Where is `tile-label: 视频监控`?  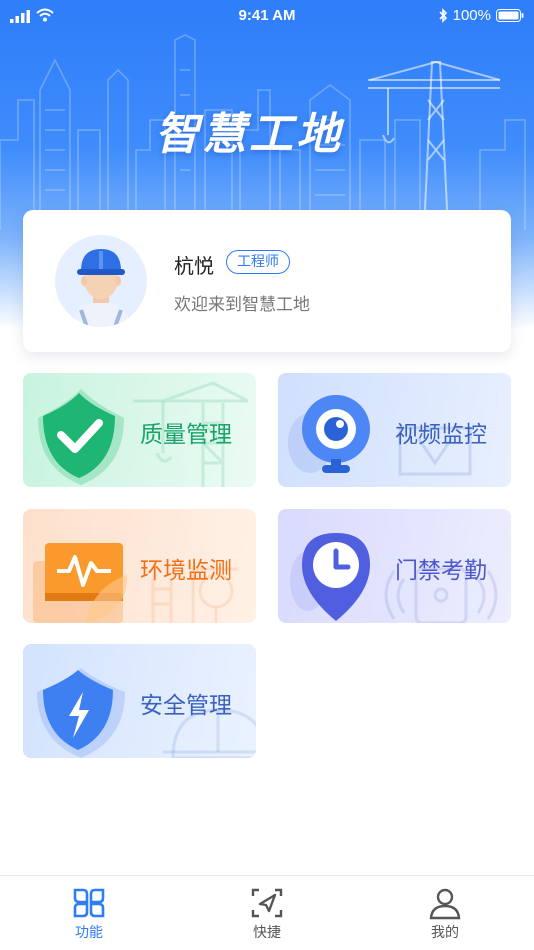
tile-label: 视频监控 is located at coordinates (441, 435).